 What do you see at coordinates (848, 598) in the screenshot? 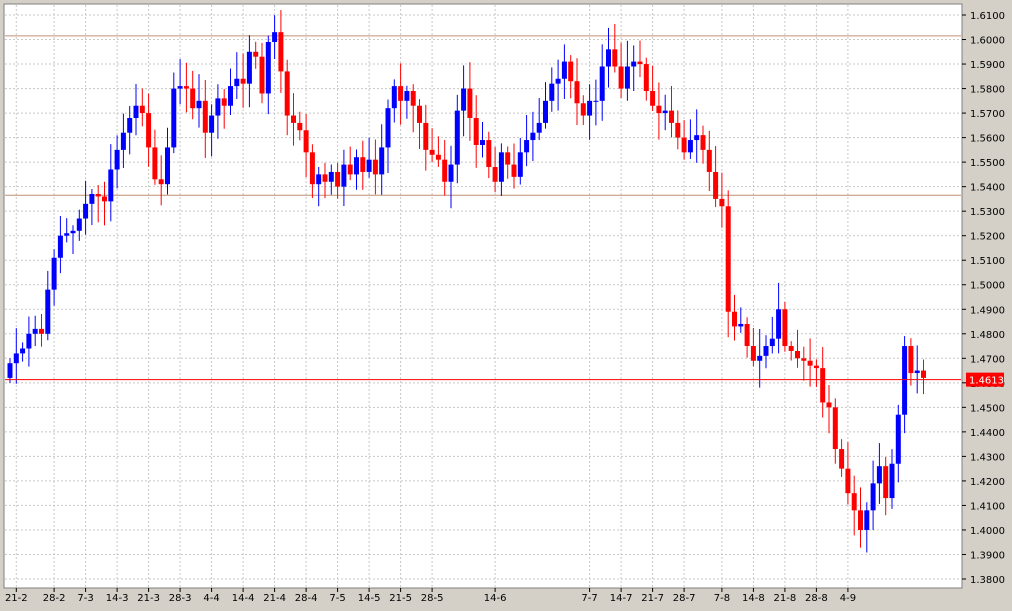
I see `x-tick-label: 4-9` at bounding box center [848, 598].